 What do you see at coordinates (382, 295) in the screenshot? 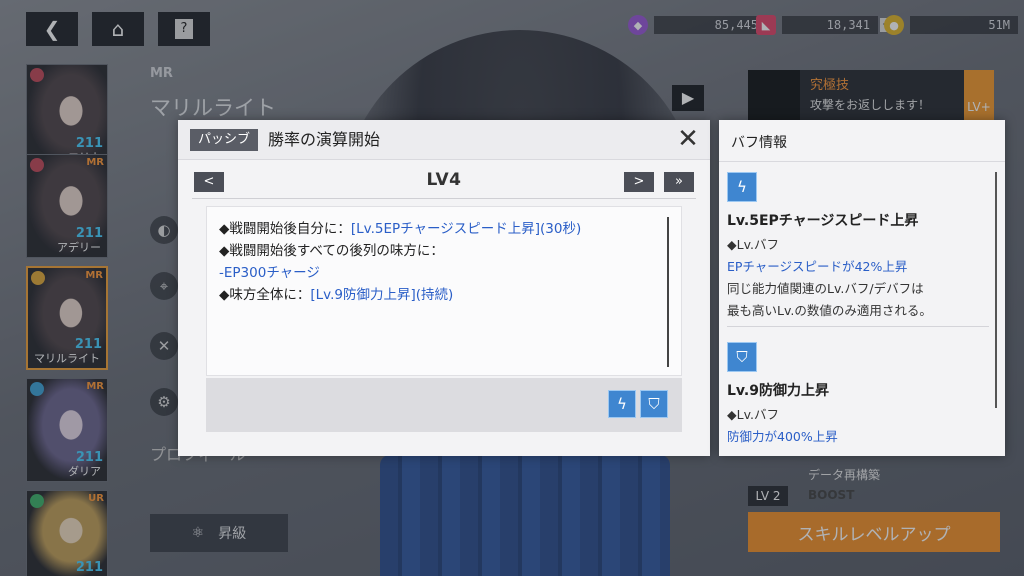
I see `description-highlight: [Lv.9防御力上昇](持続)` at bounding box center [382, 295].